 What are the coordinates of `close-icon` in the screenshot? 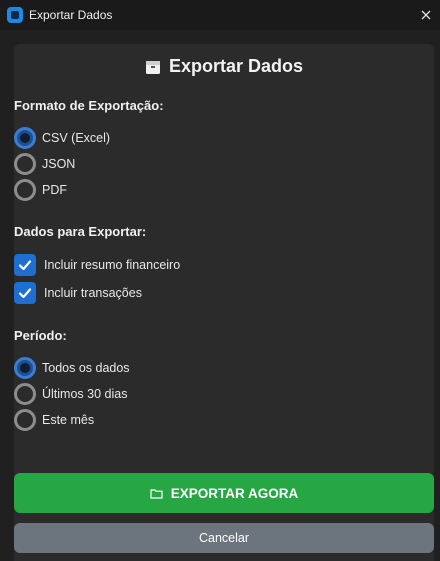 It's located at (426, 15).